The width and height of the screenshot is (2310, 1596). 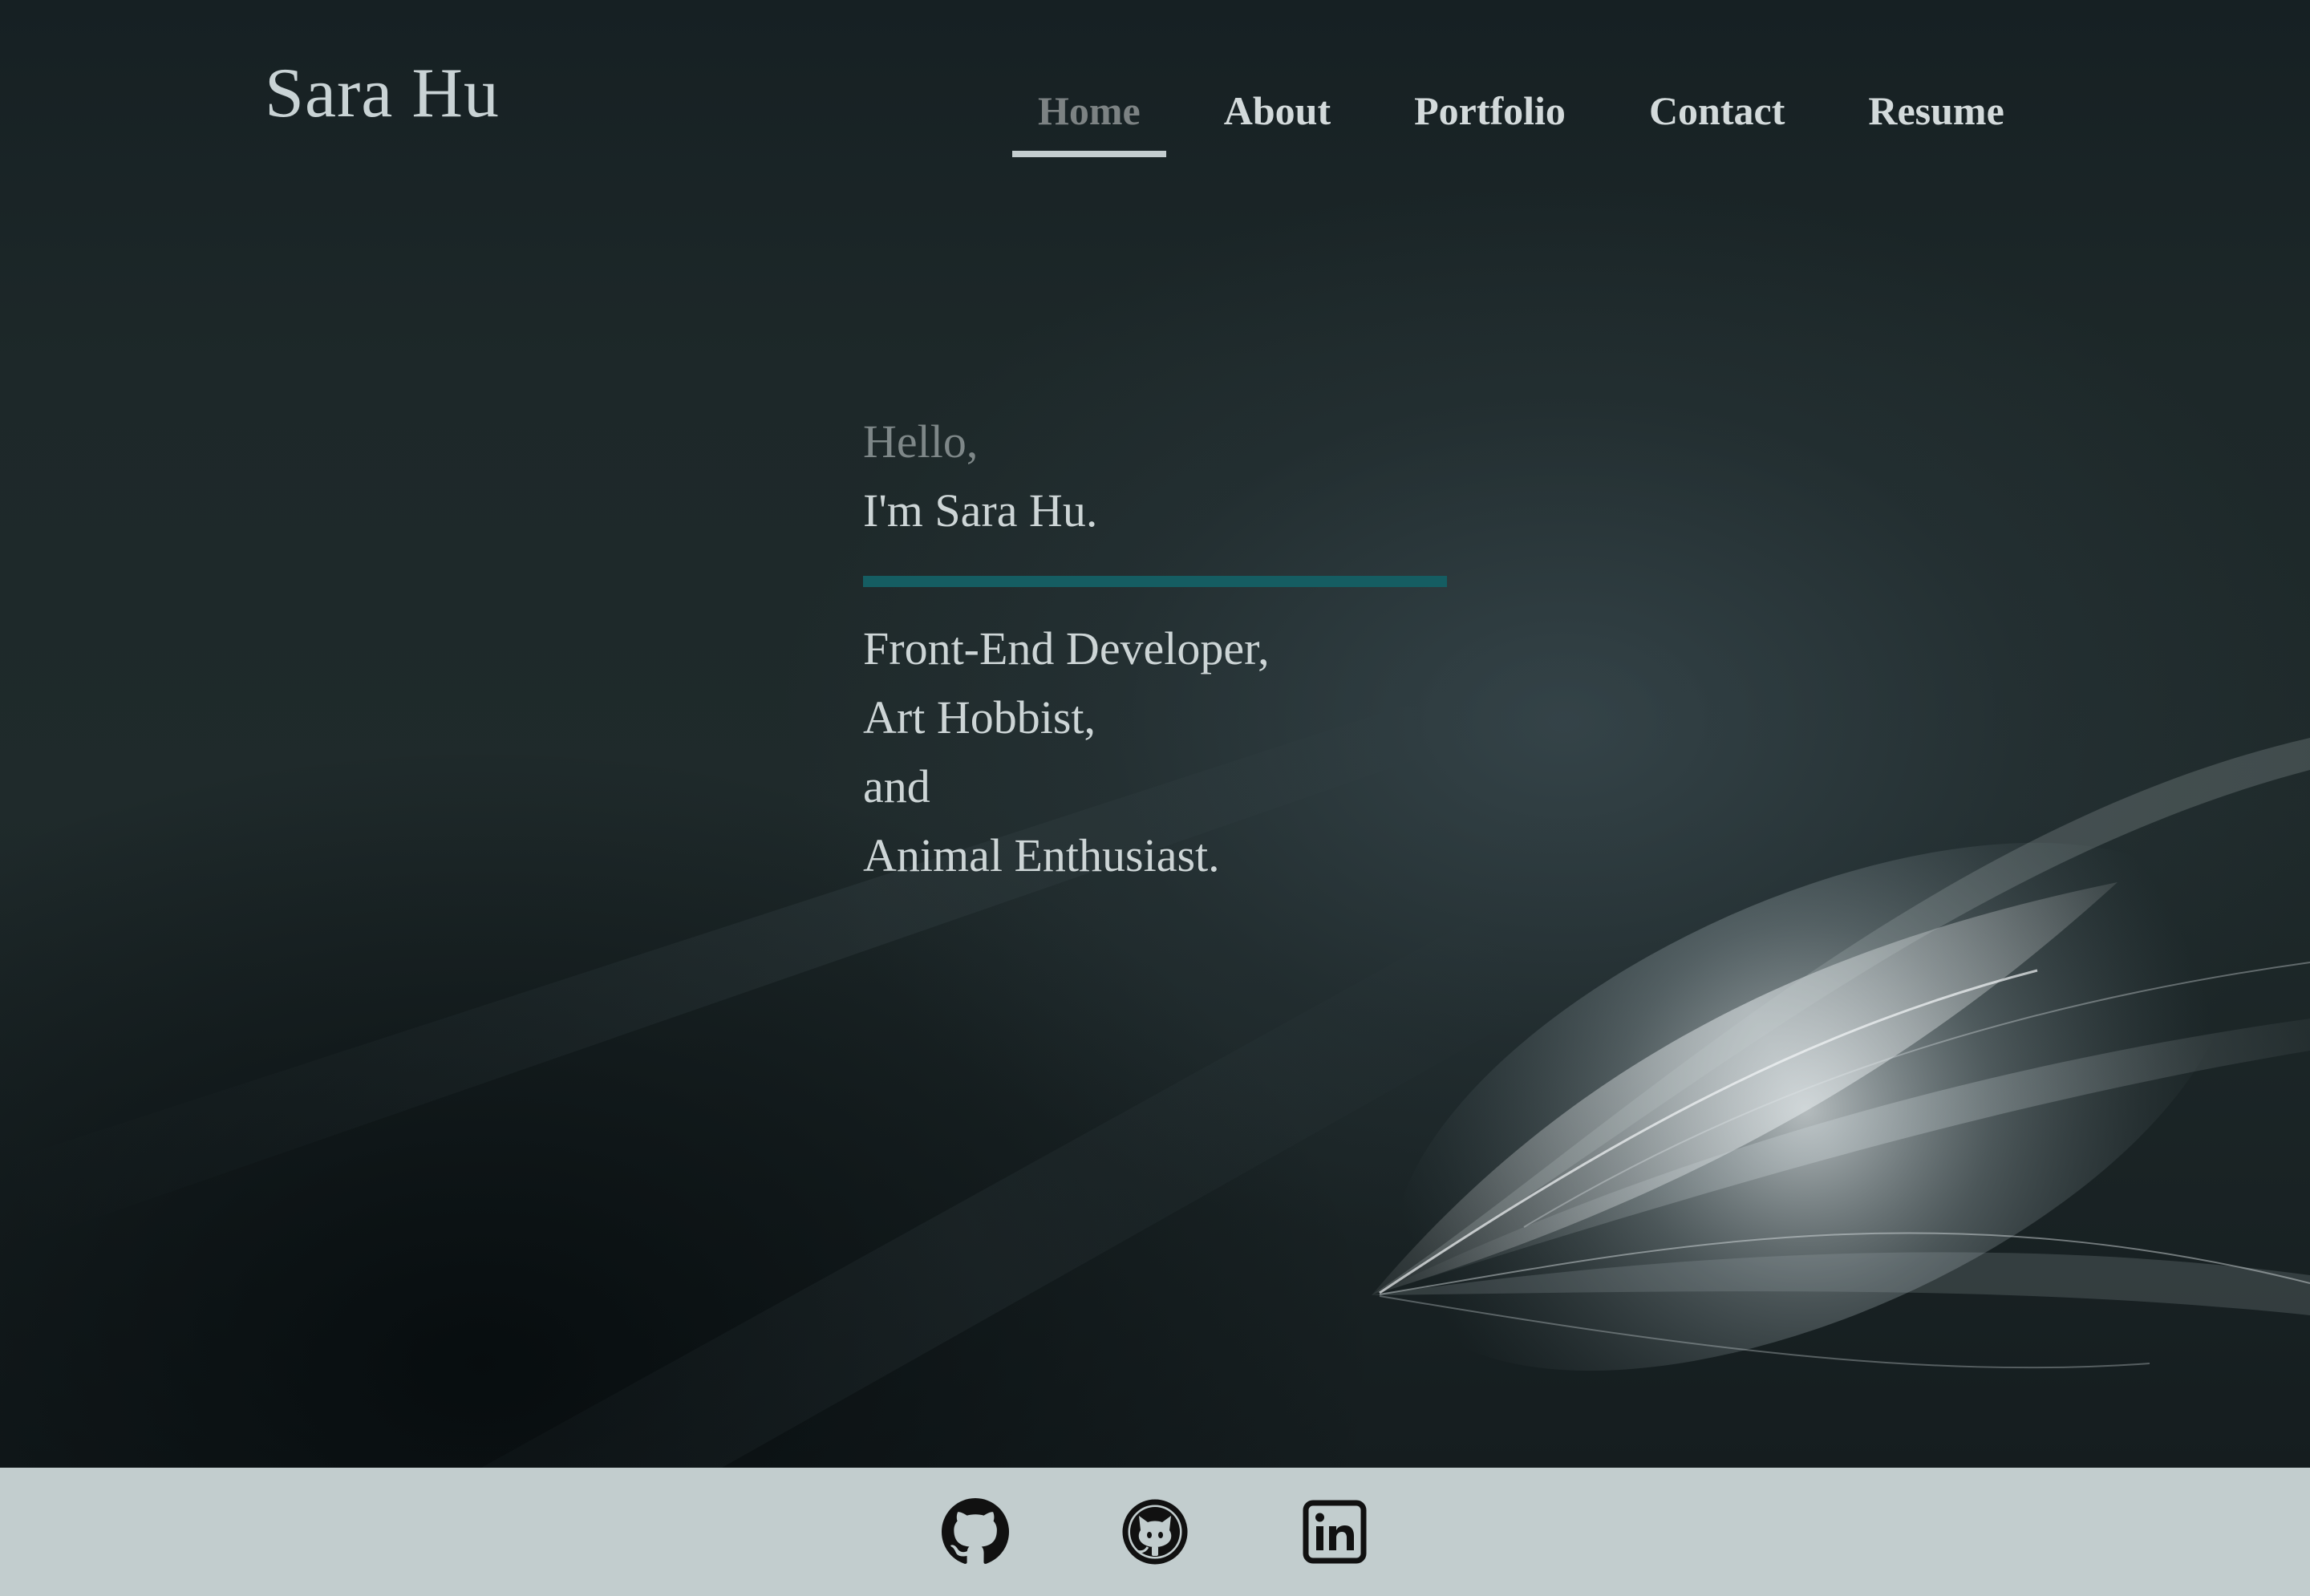 I want to click on main-nav: Home About Portfolio Contact Resume, so click(x=1521, y=120).